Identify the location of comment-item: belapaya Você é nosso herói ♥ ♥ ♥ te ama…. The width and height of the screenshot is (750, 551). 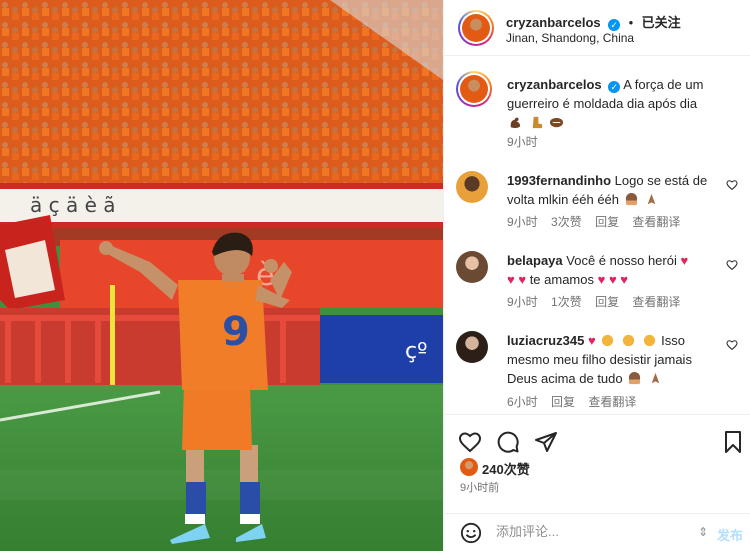
(601, 279).